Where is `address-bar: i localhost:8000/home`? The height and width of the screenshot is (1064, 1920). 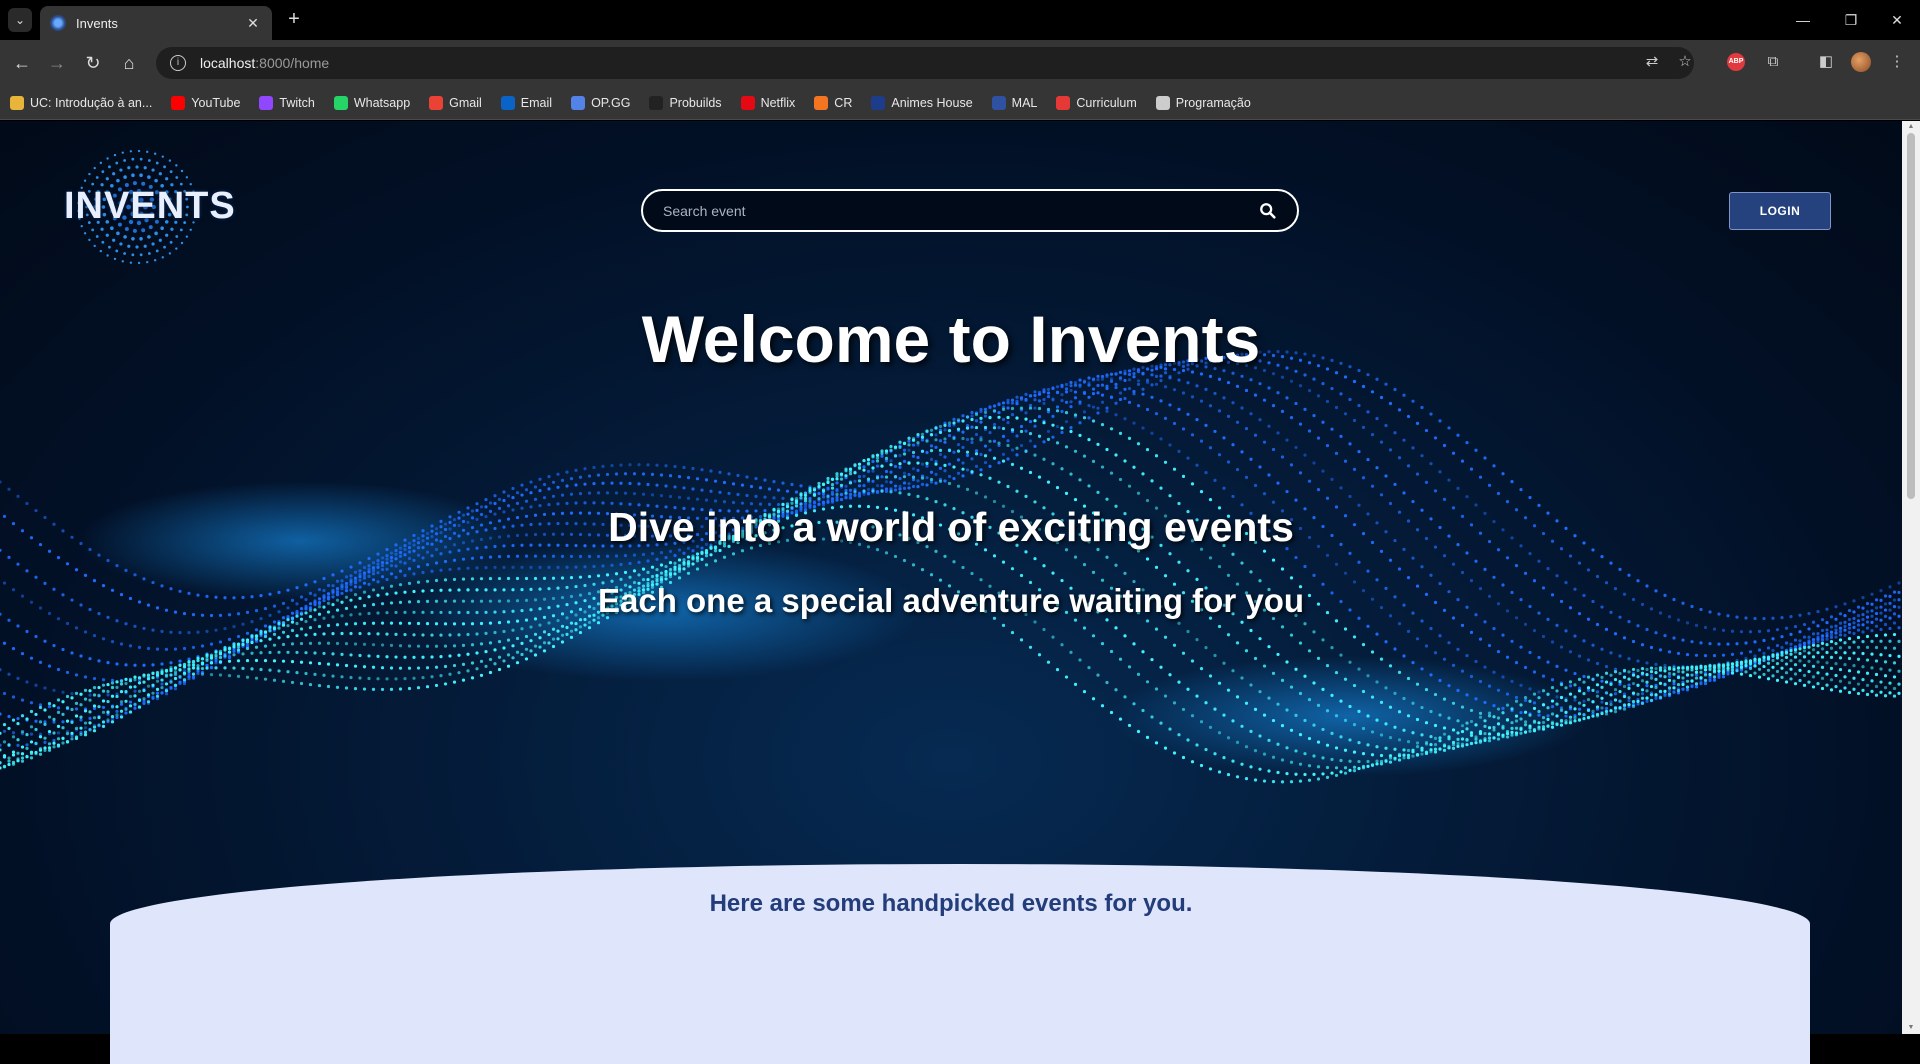 address-bar: i localhost:8000/home is located at coordinates (925, 63).